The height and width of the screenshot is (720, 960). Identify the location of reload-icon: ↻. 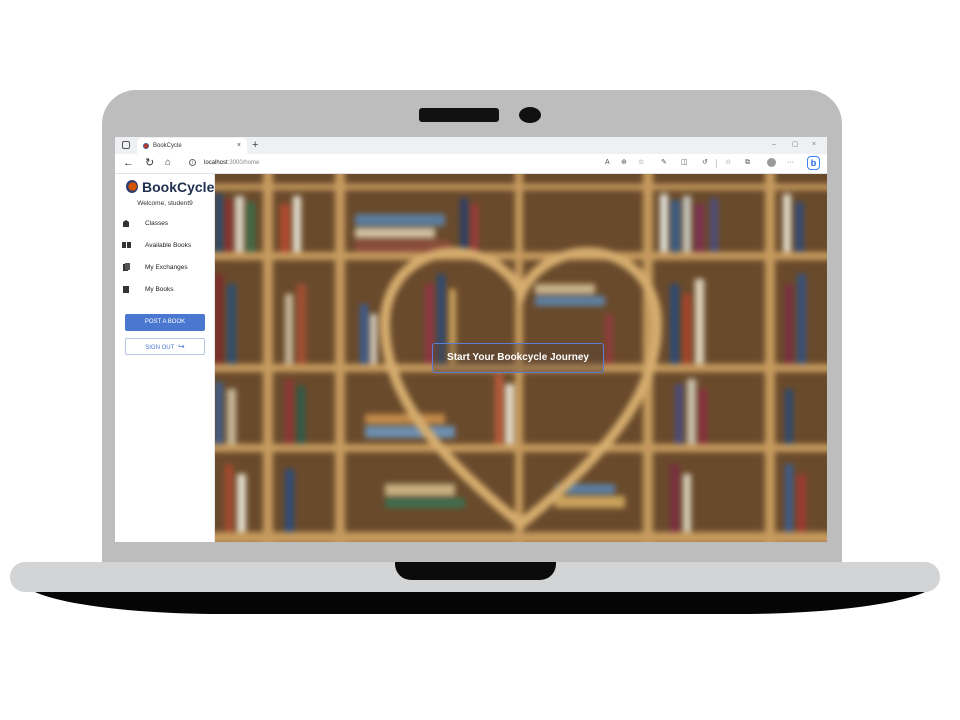
(149, 163).